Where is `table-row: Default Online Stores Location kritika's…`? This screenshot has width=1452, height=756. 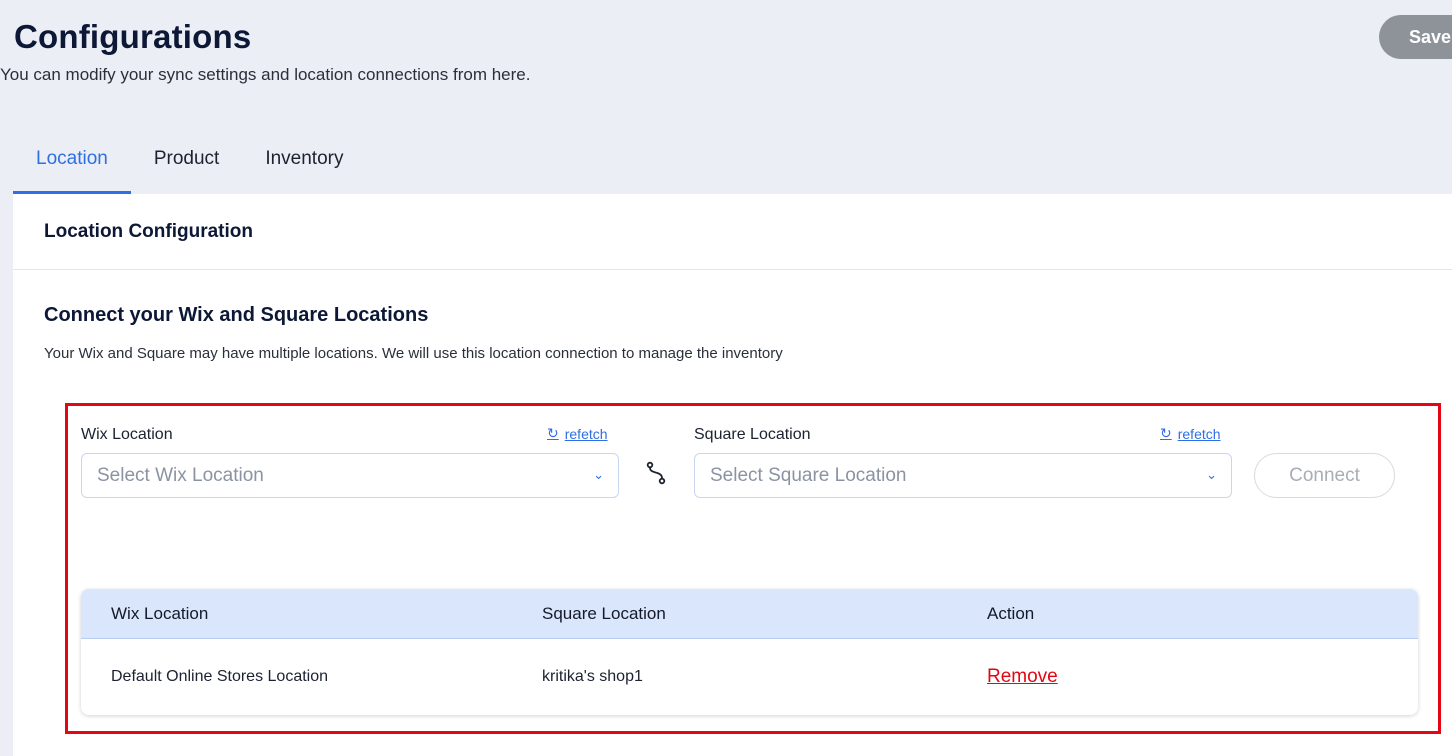
table-row: Default Online Stores Location kritika's… is located at coordinates (749, 677).